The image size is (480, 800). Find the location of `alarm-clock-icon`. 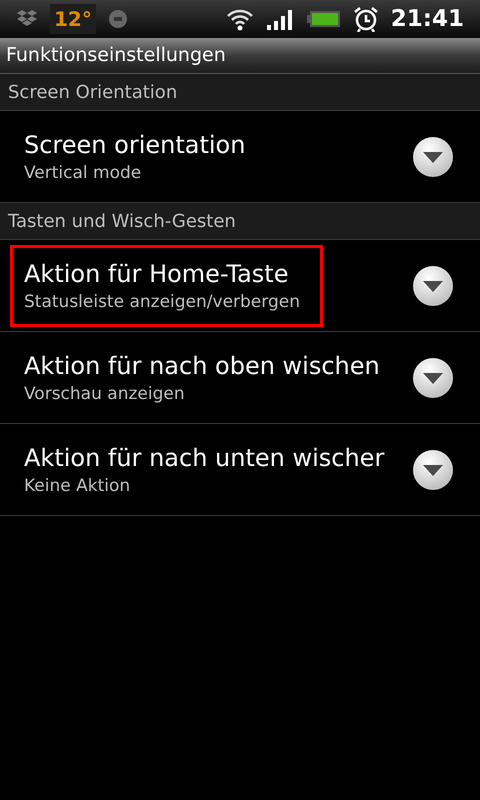

alarm-clock-icon is located at coordinates (365, 19).